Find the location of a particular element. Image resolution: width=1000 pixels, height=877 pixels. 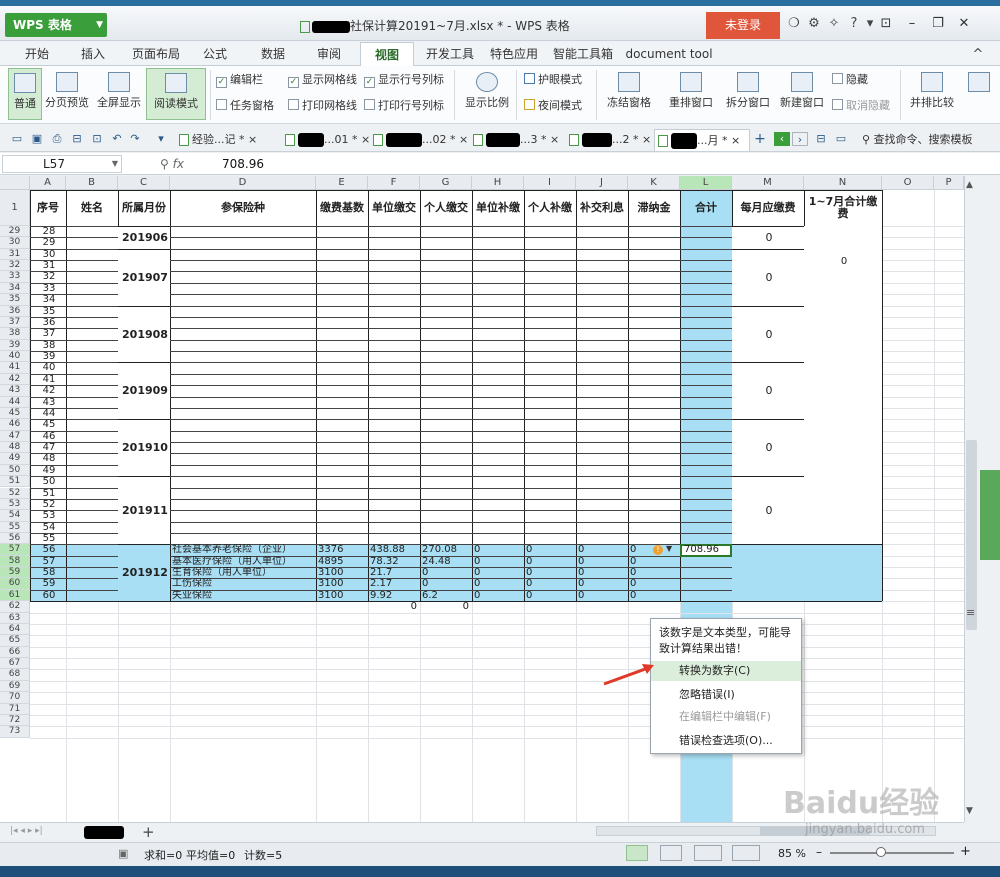

sequence-cell: 47 is located at coordinates (48, 447).